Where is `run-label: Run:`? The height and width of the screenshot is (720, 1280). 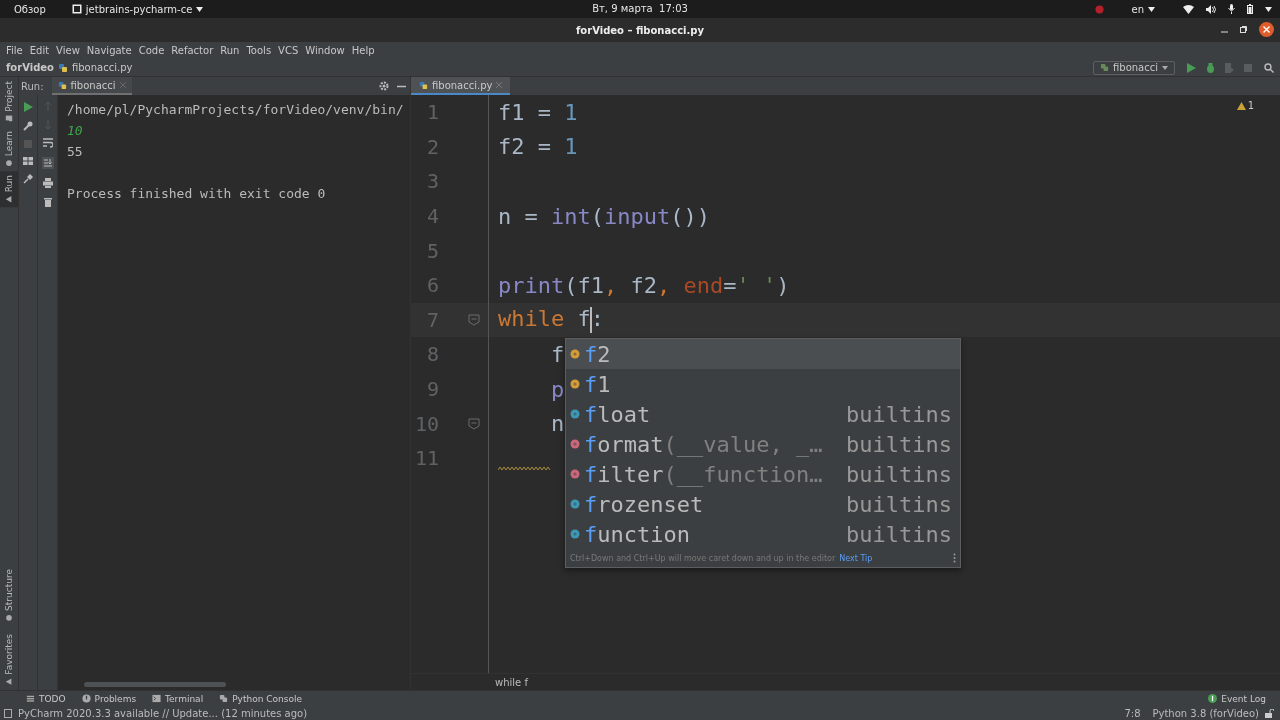 run-label: Run: is located at coordinates (32, 86).